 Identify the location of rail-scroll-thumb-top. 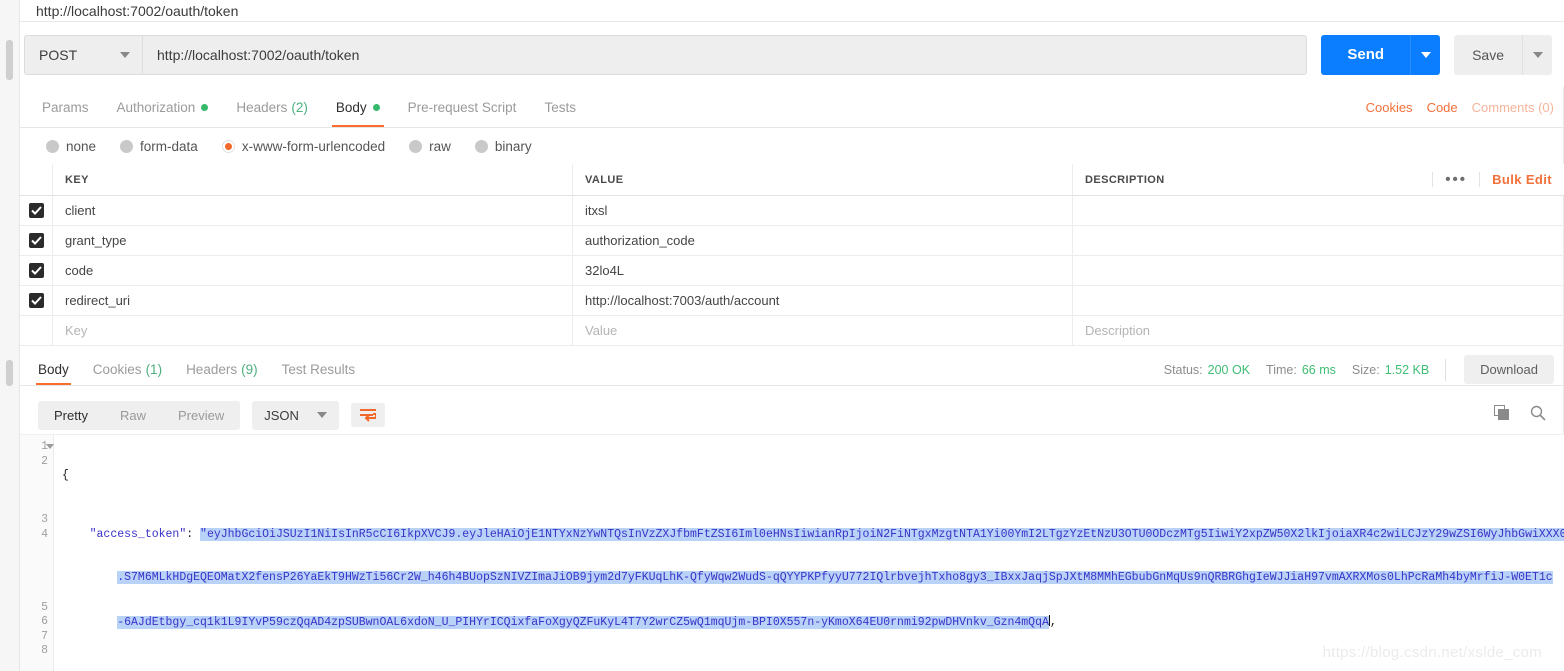
(9, 60).